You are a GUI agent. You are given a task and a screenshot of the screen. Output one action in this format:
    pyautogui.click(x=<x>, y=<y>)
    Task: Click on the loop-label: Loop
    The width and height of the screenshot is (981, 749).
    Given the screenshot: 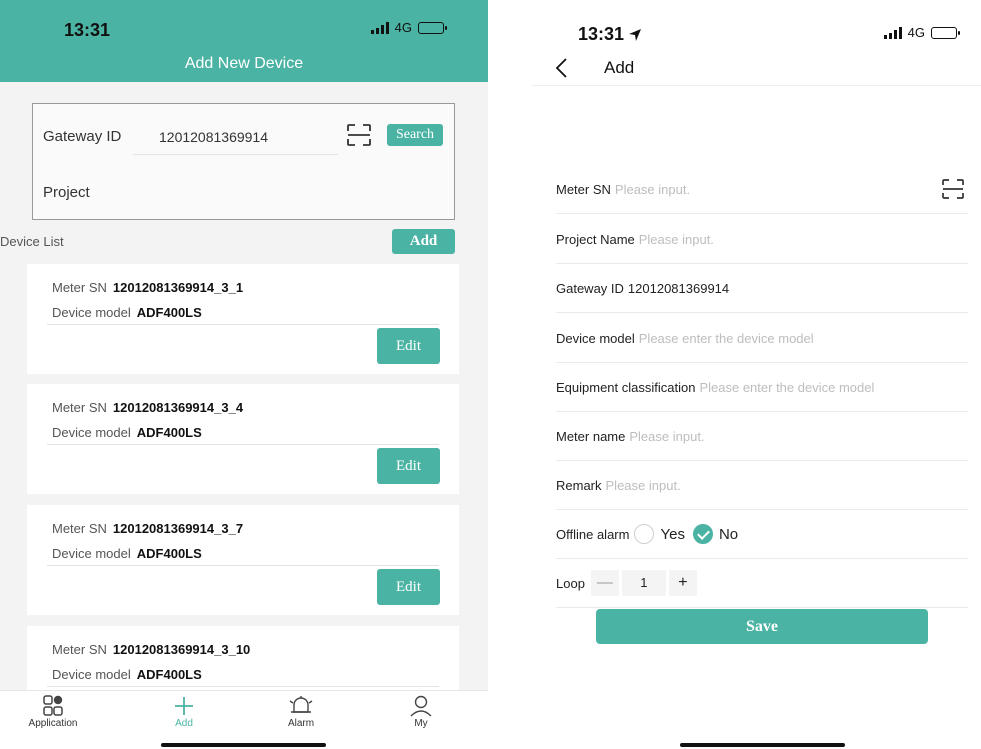 What is the action you would take?
    pyautogui.click(x=570, y=583)
    